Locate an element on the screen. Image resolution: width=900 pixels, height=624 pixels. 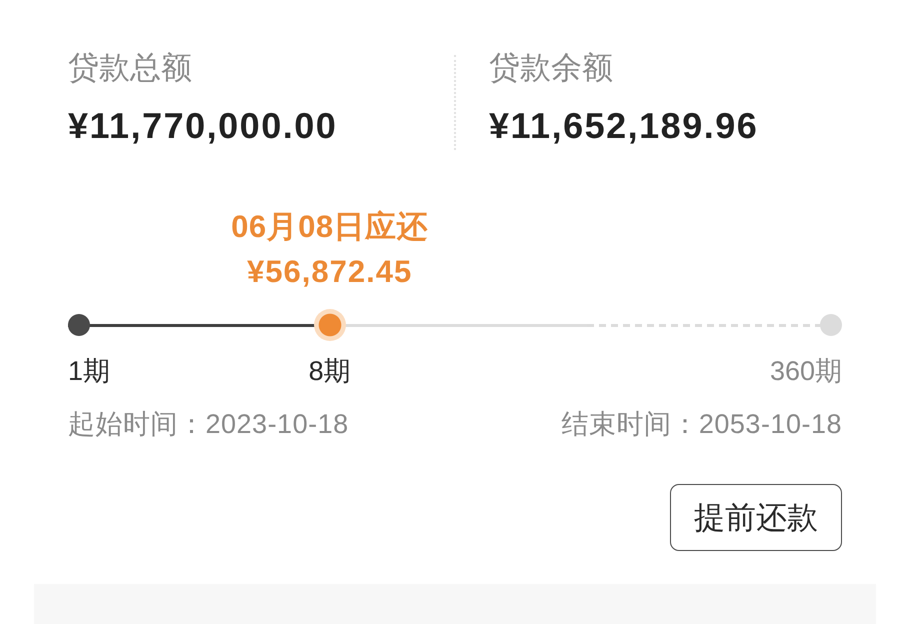
period-label: 8期 is located at coordinates (329, 371).